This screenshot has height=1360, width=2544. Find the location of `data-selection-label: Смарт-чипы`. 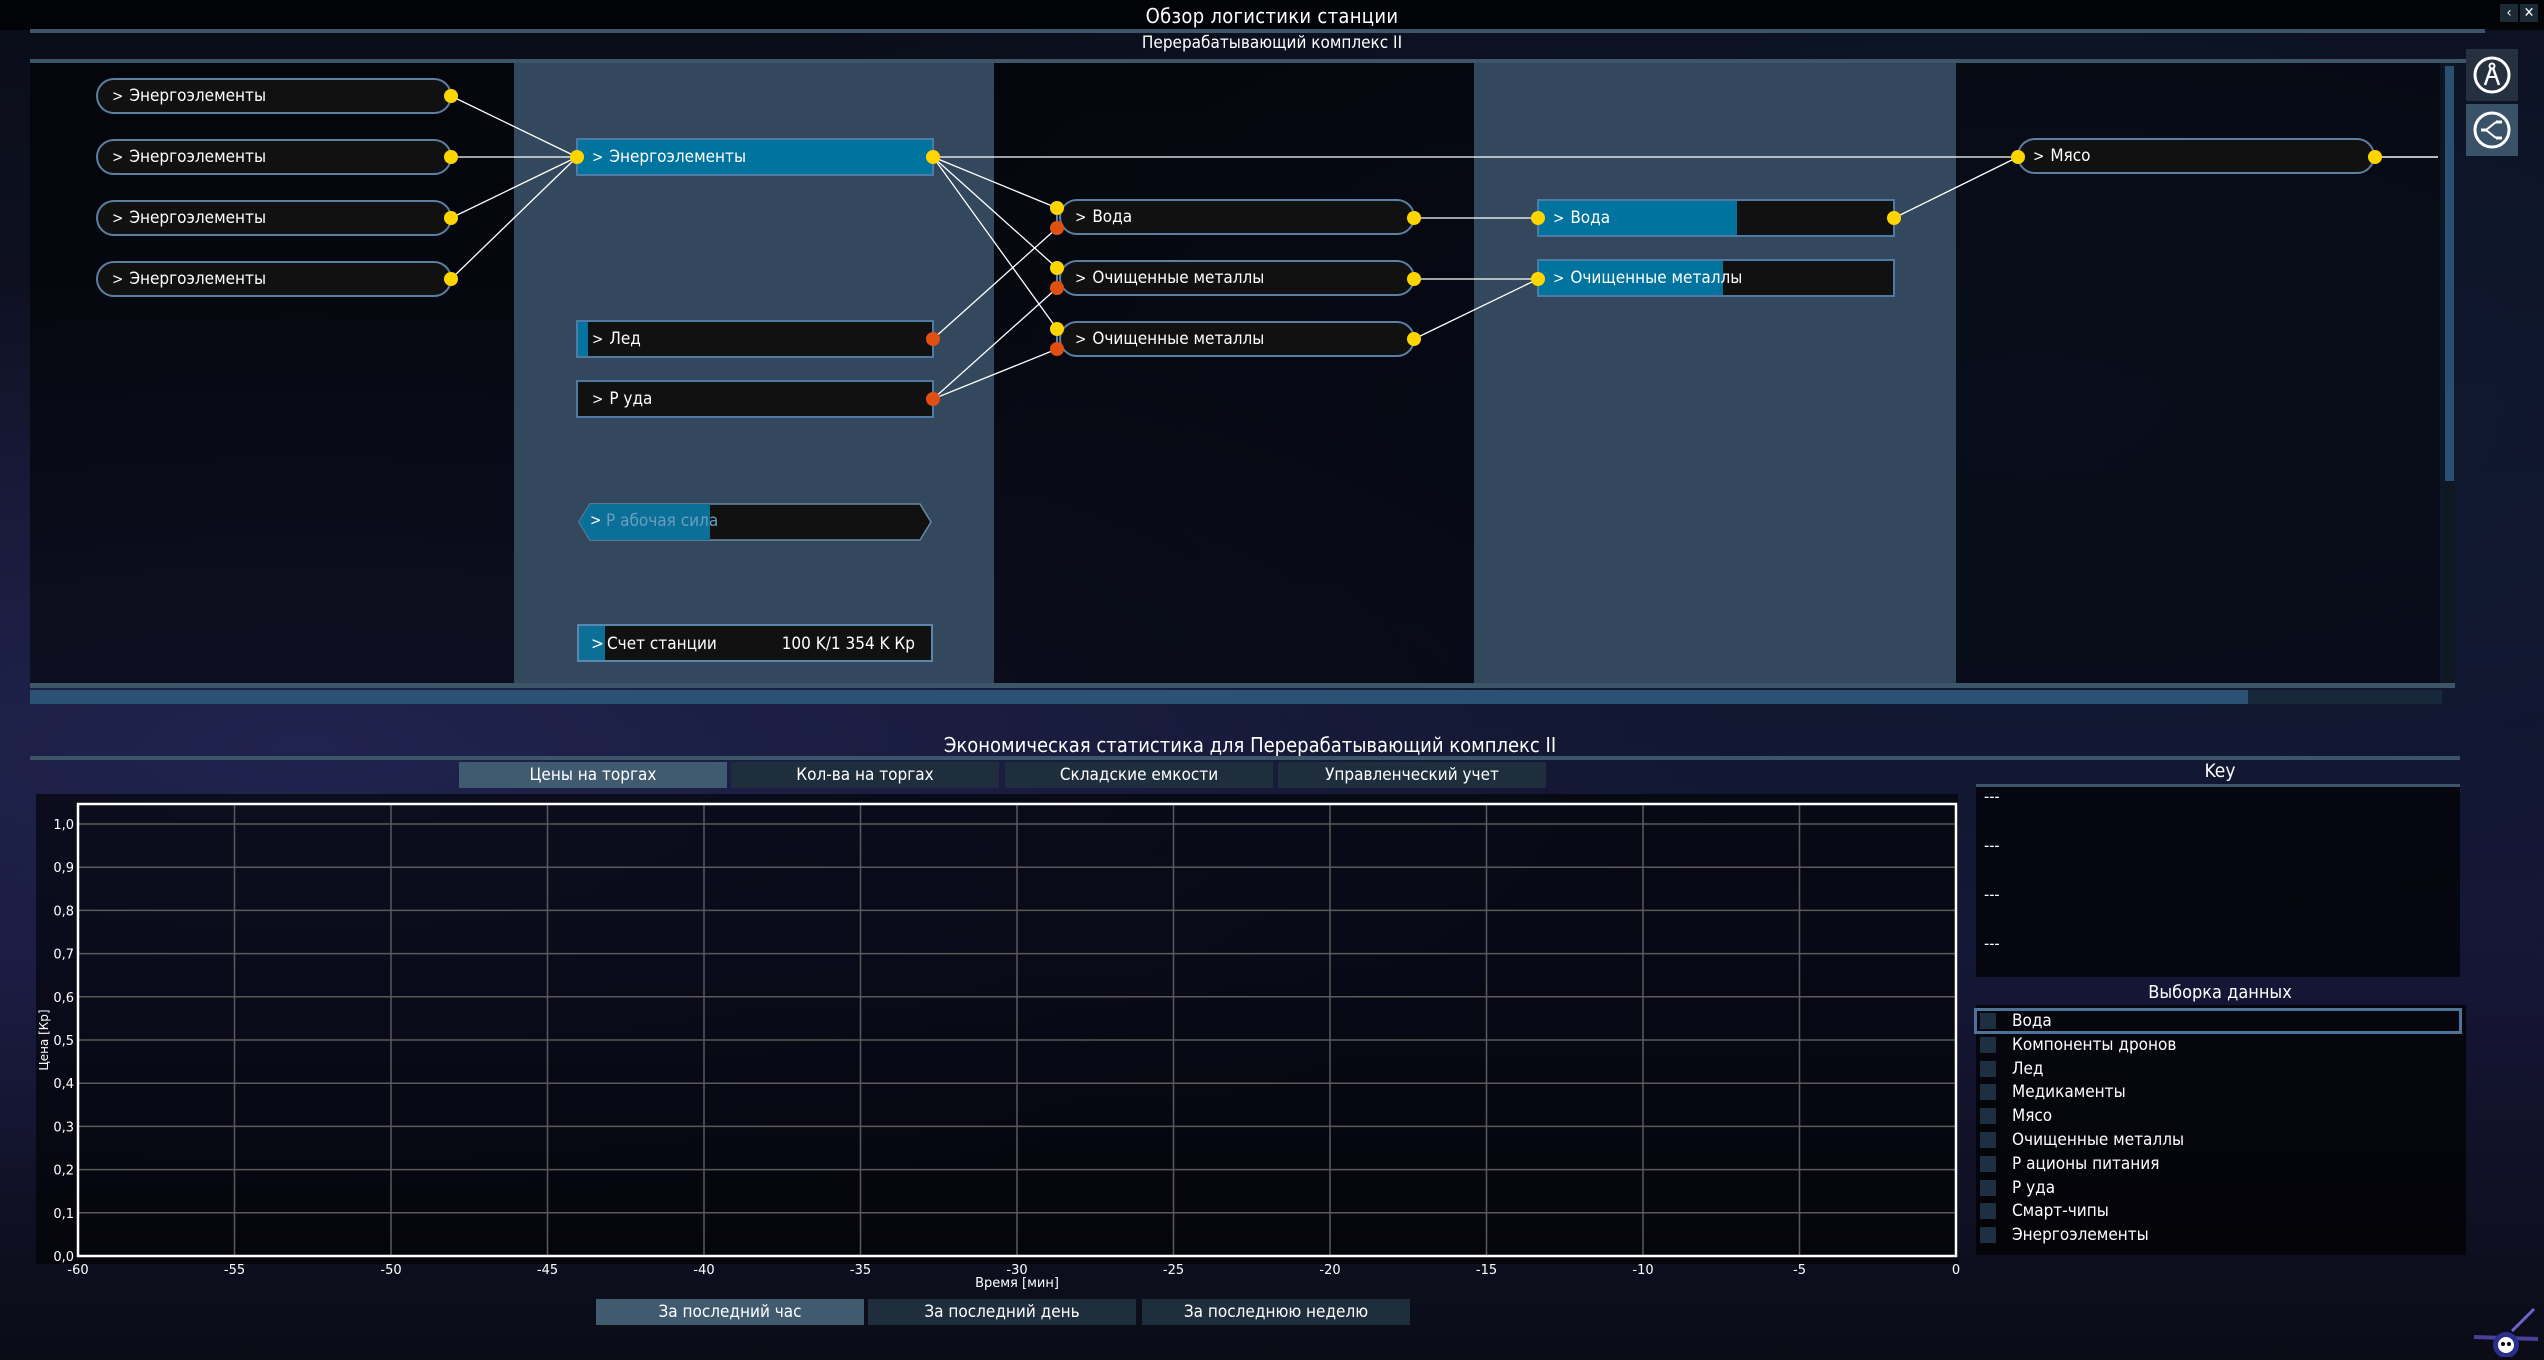

data-selection-label: Смарт-чипы is located at coordinates (2060, 1211).